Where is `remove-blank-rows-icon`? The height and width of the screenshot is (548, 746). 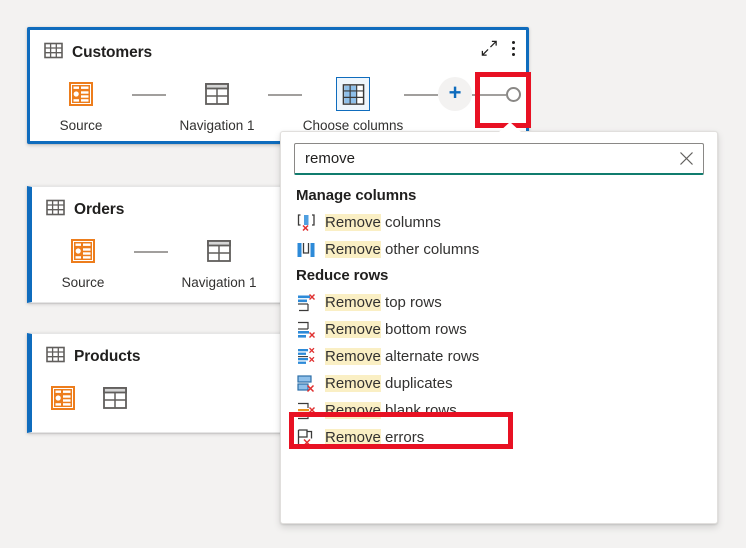 remove-blank-rows-icon is located at coordinates (306, 411).